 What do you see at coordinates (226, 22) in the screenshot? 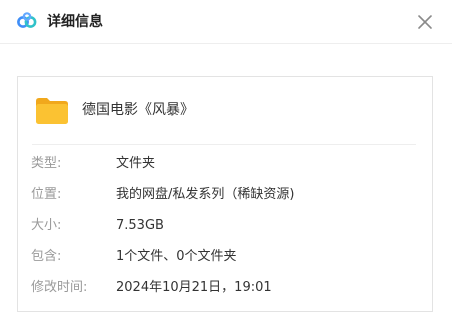
I see `title-bar: 详细信息` at bounding box center [226, 22].